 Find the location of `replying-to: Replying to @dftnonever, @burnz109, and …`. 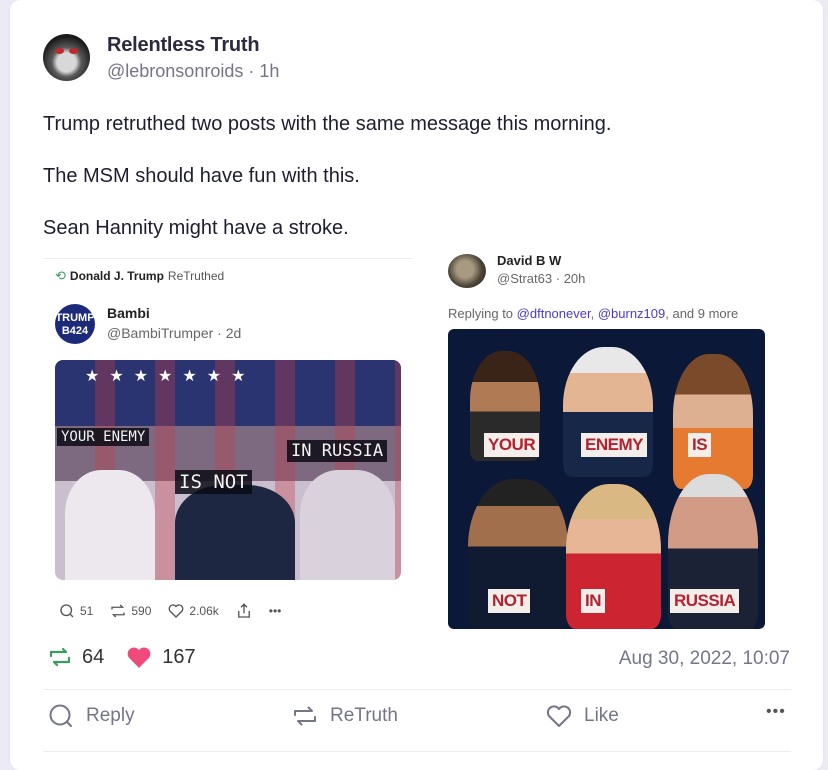

replying-to: Replying to @dftnonever, @burnz109, and … is located at coordinates (593, 313).